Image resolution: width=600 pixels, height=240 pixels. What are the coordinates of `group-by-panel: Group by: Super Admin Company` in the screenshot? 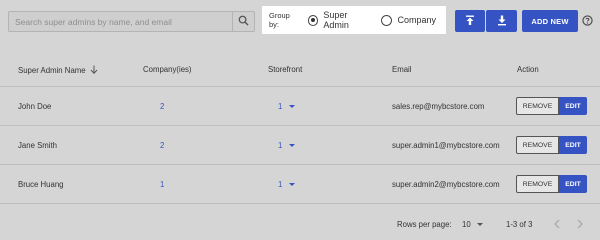 It's located at (354, 20).